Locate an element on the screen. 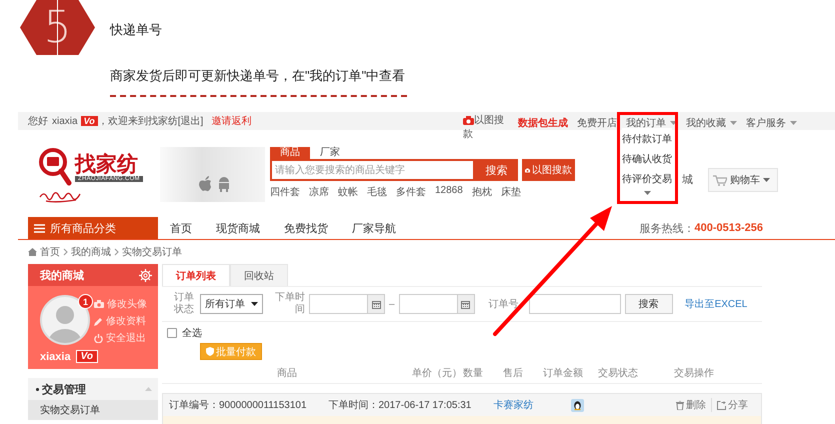  hot-keyword-link: 凉席 is located at coordinates (319, 192).